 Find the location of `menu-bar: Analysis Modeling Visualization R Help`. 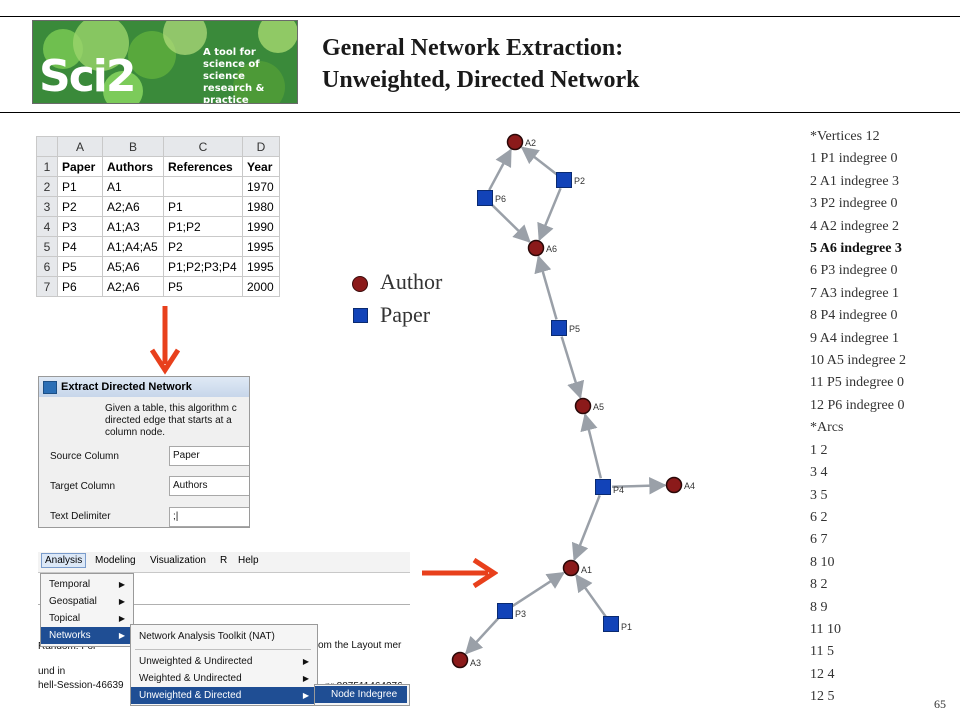

menu-bar: Analysis Modeling Visualization R Help is located at coordinates (224, 562).